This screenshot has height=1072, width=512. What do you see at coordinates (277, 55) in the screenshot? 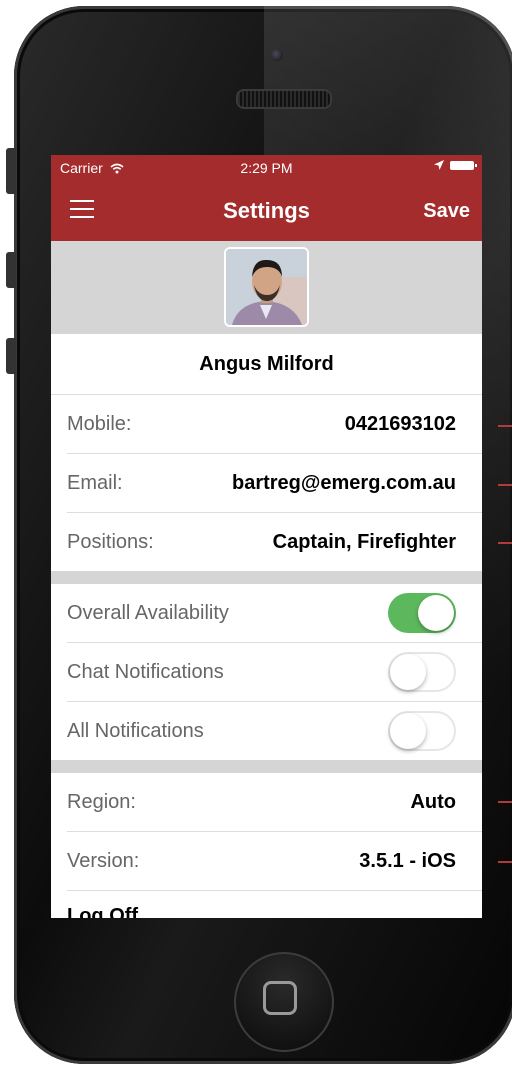
I see `front-camera` at bounding box center [277, 55].